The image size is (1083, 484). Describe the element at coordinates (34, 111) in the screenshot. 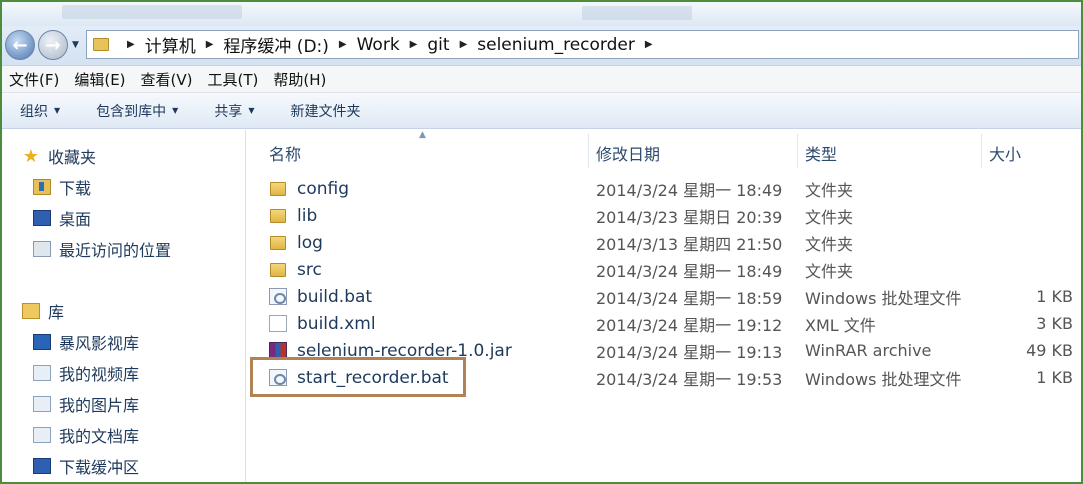

I see `organize-label: 组织` at that location.